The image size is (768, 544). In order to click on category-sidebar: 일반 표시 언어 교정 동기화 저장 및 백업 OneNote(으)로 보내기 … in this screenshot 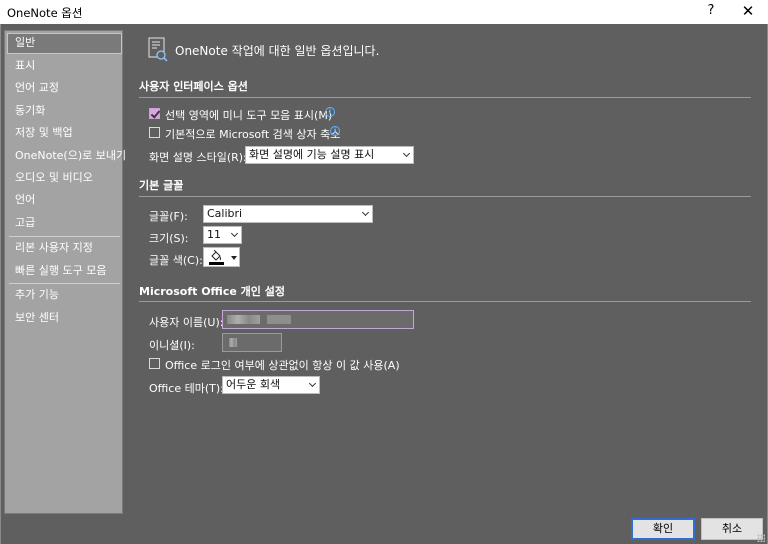, I will do `click(65, 272)`.